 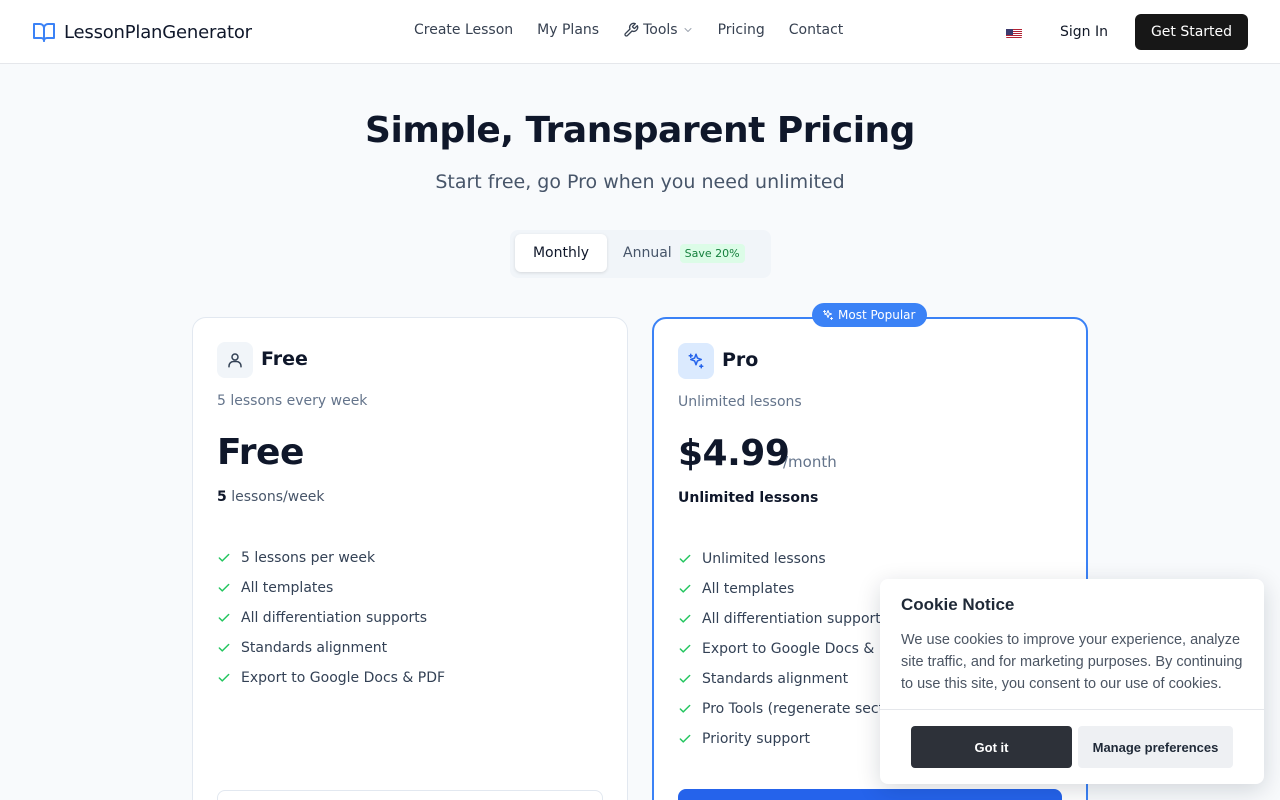 I want to click on wrench-icon, so click(x=631, y=29).